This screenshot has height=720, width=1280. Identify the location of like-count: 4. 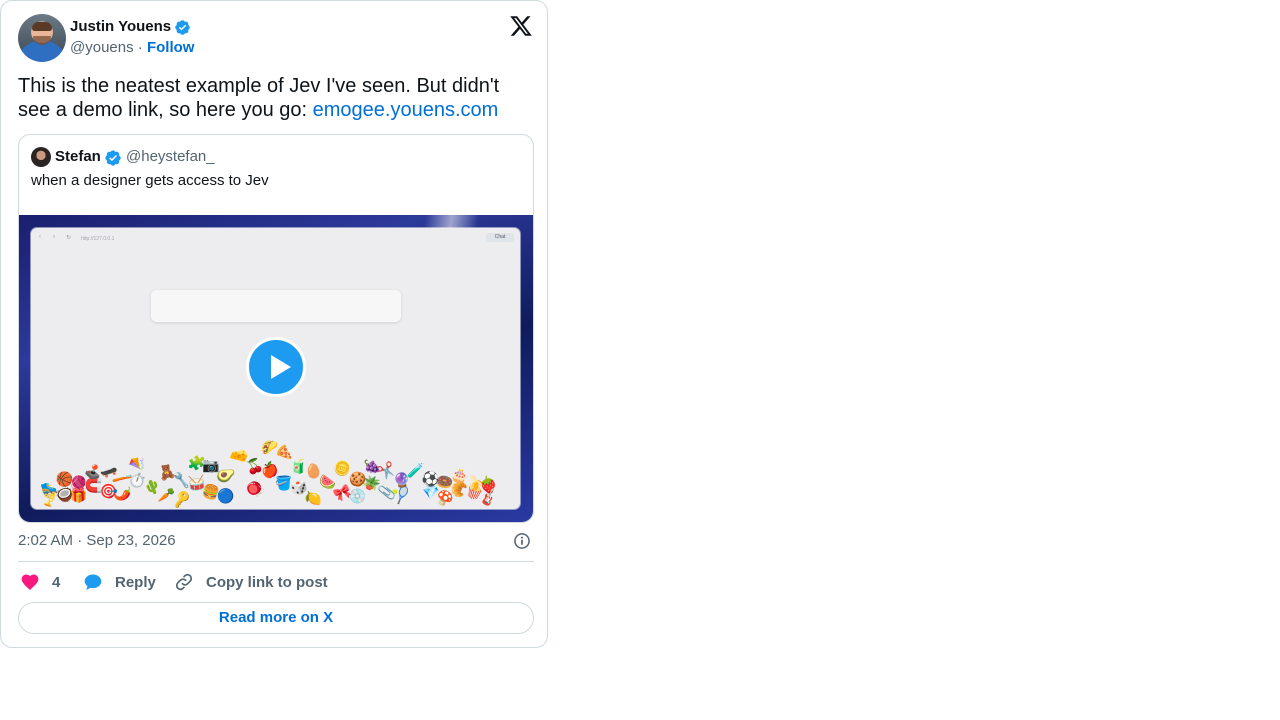
(56, 582).